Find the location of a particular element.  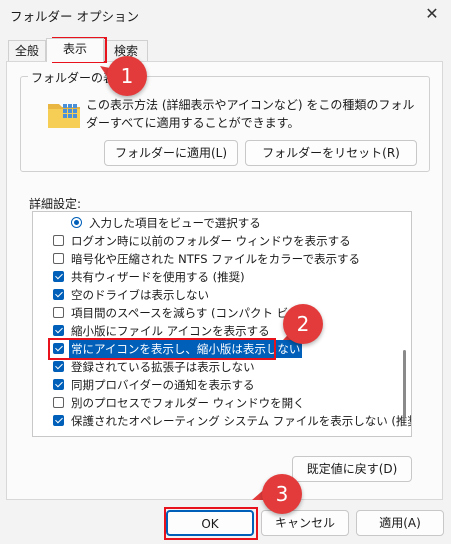

apply-to-folders-button: フォルダーに適用(L) is located at coordinates (171, 153).